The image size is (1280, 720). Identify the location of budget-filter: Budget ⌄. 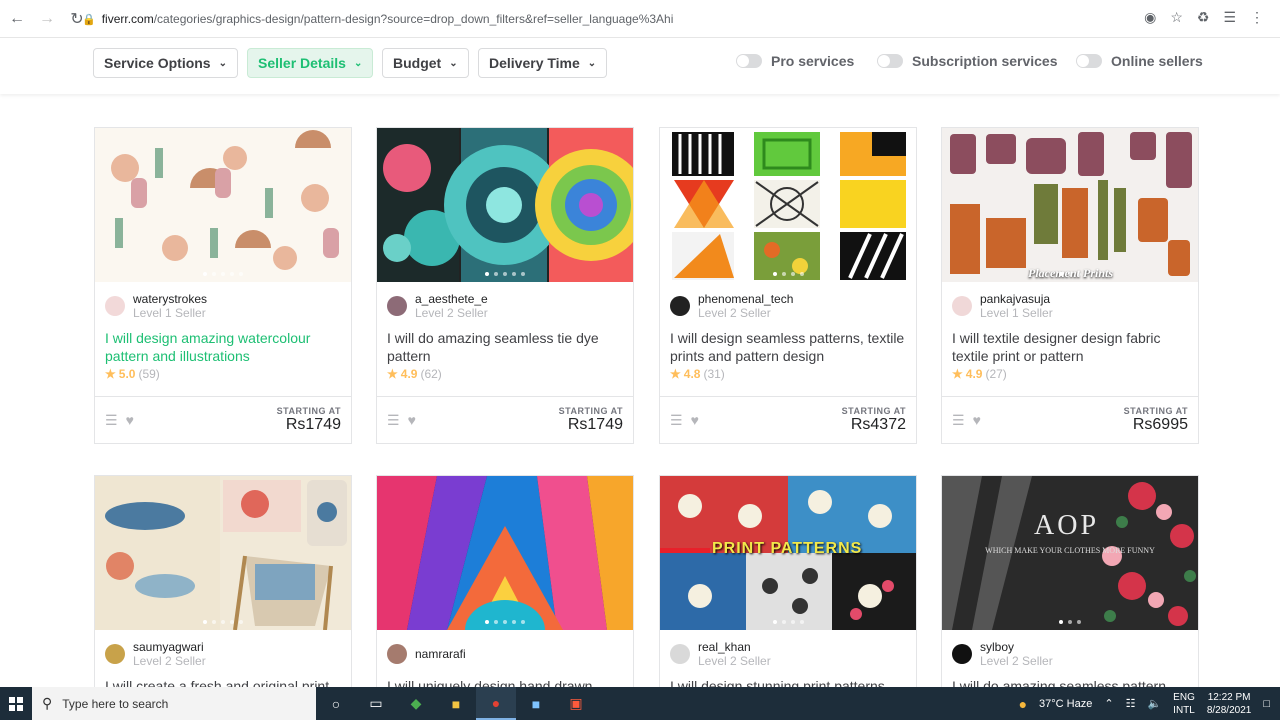
(425, 63).